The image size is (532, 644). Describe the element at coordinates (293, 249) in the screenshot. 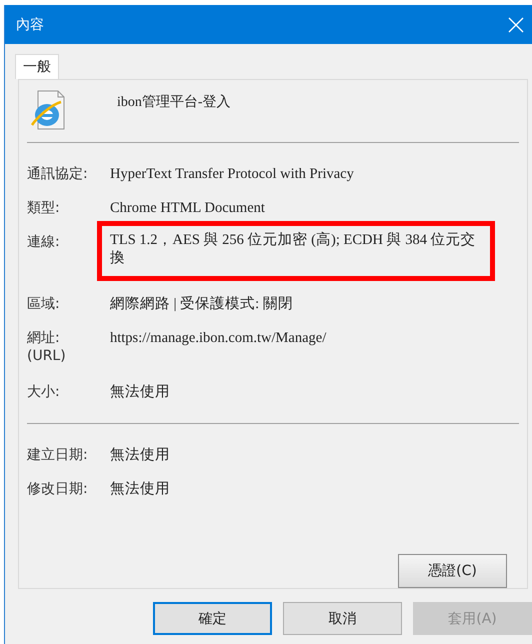

I see `field-value: TLS 1.2，AES 與 256 位元加密 (高); ECDH 與 384 位元交換` at that location.